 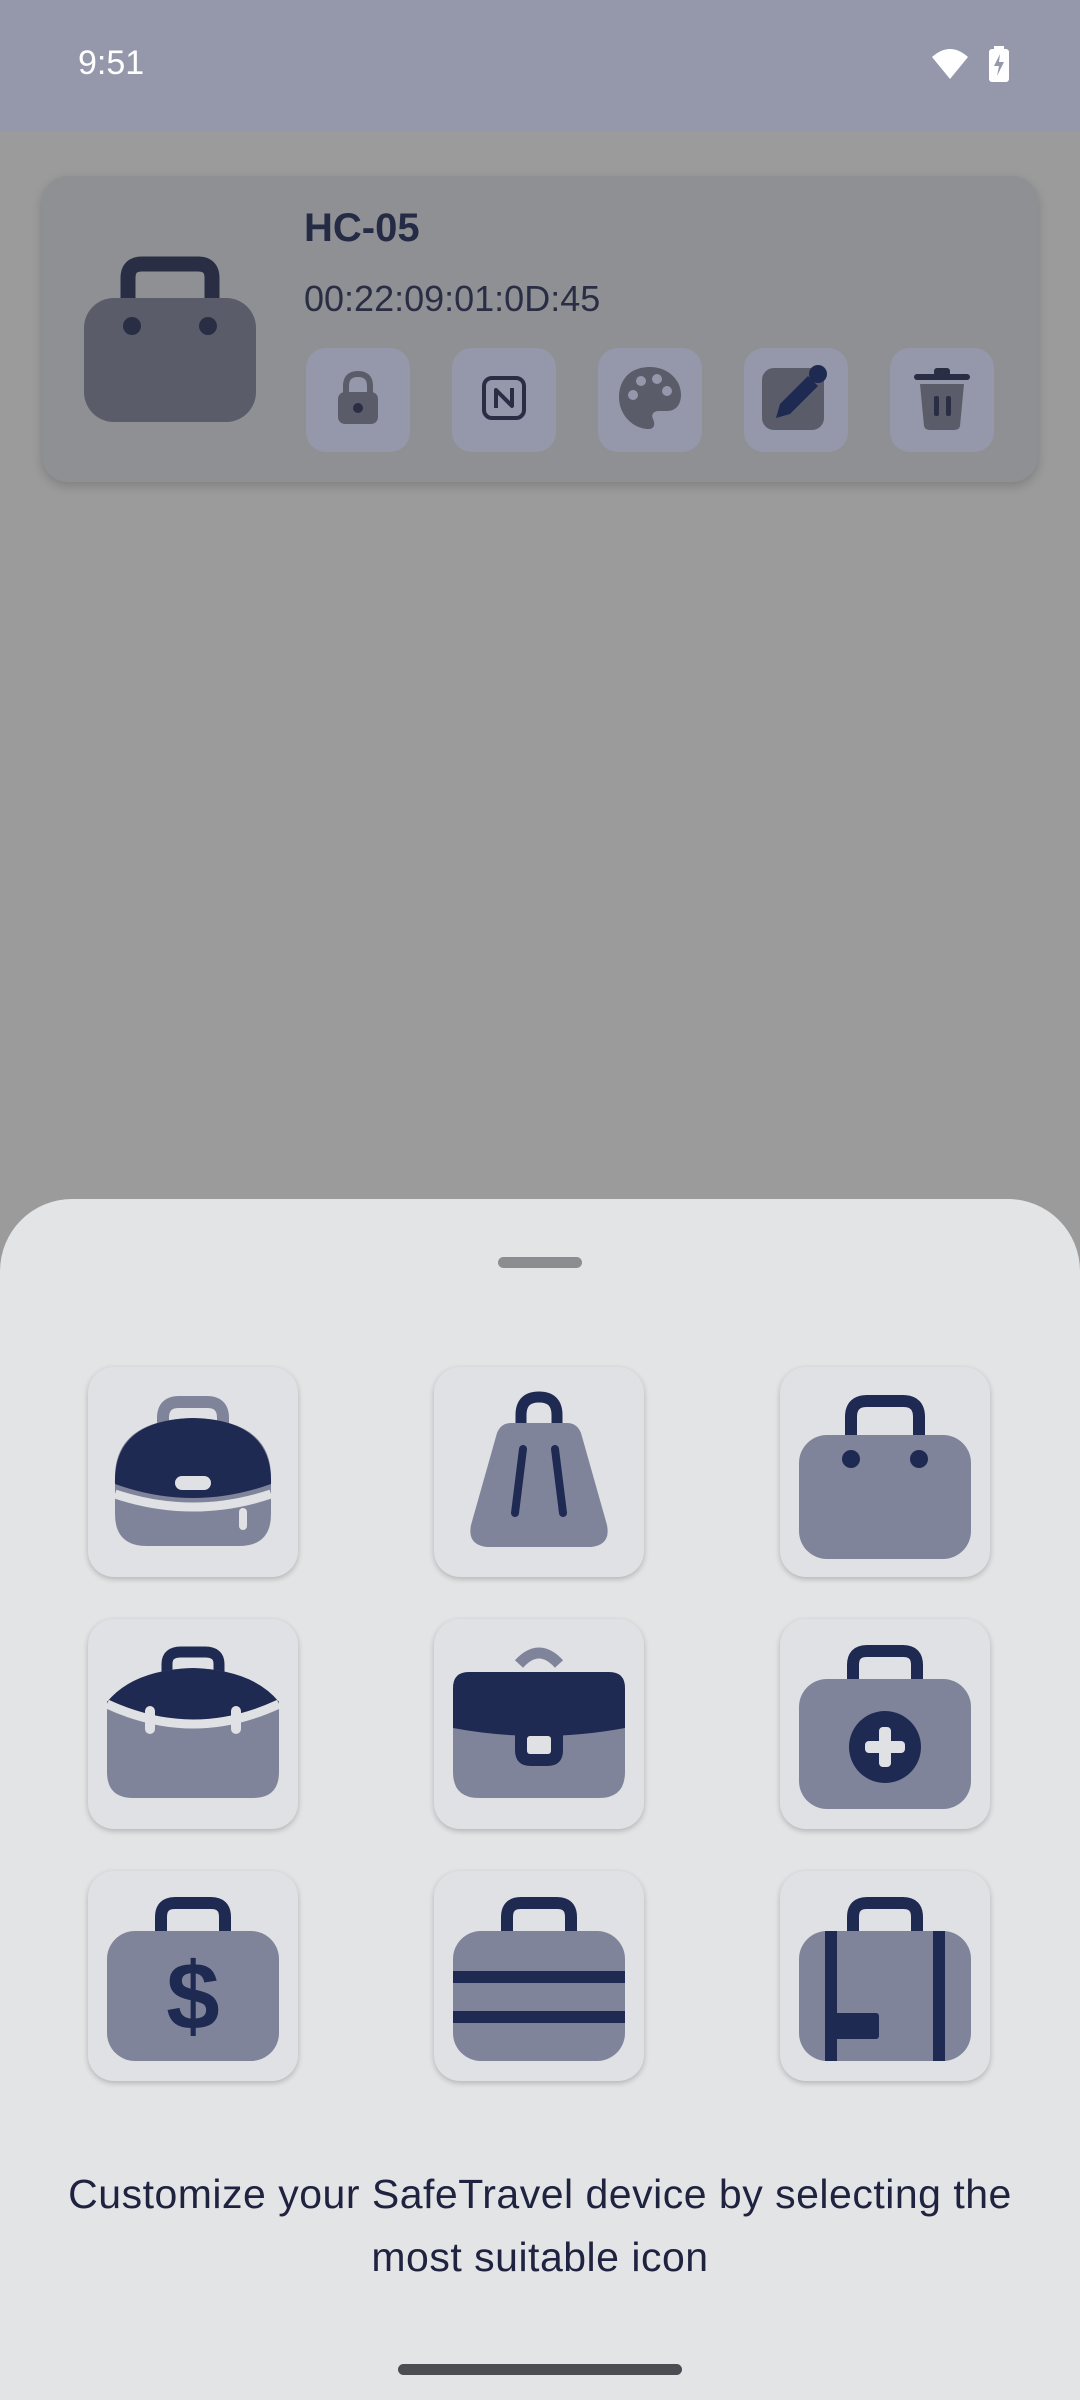 I want to click on money-bag-icon: $, so click(x=193, y=1976).